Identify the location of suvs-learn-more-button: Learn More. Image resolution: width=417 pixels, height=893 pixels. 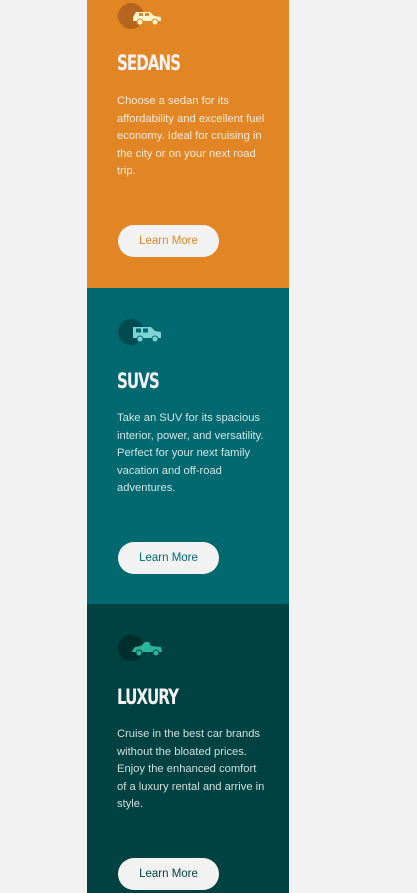
(168, 558).